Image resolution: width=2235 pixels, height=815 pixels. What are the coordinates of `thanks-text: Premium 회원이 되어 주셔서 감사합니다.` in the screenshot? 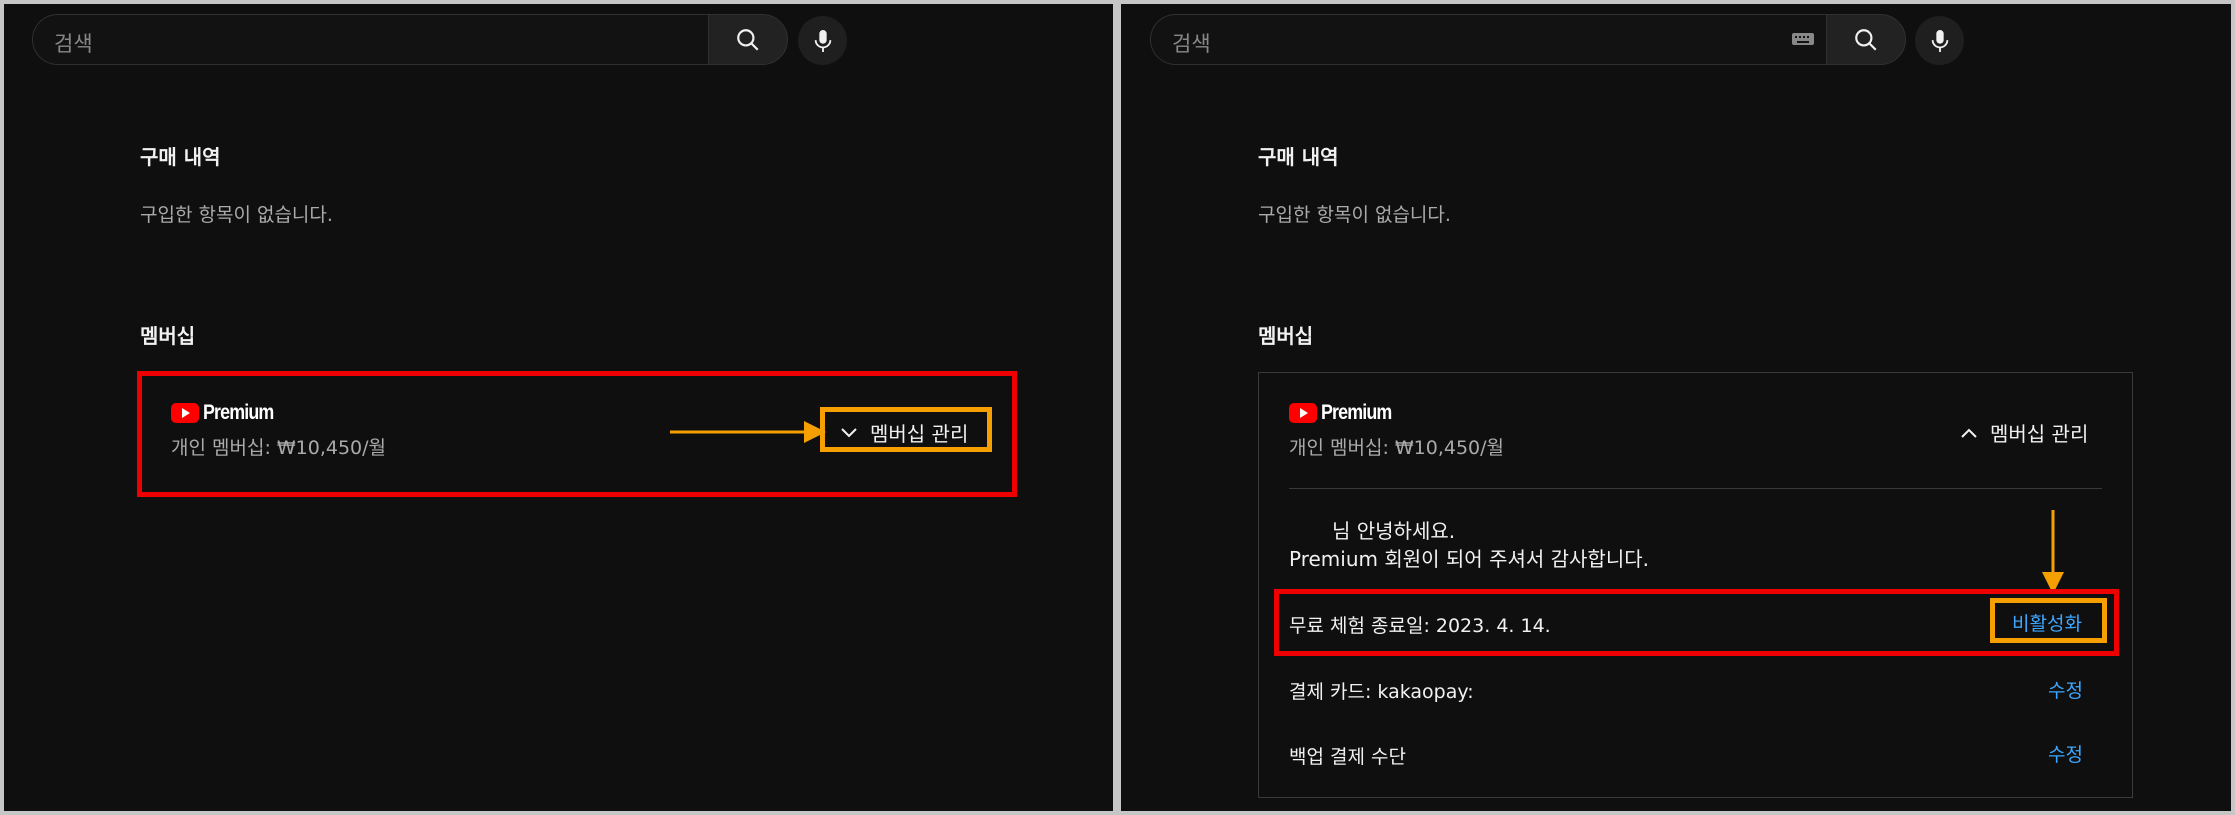 It's located at (1469, 559).